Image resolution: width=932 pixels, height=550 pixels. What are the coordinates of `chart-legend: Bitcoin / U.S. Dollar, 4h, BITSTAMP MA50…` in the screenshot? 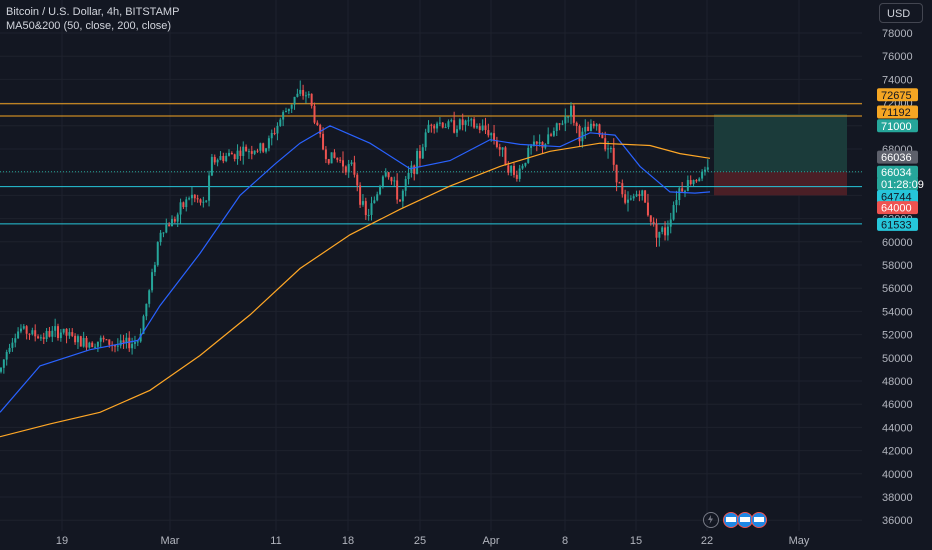 It's located at (92, 19).